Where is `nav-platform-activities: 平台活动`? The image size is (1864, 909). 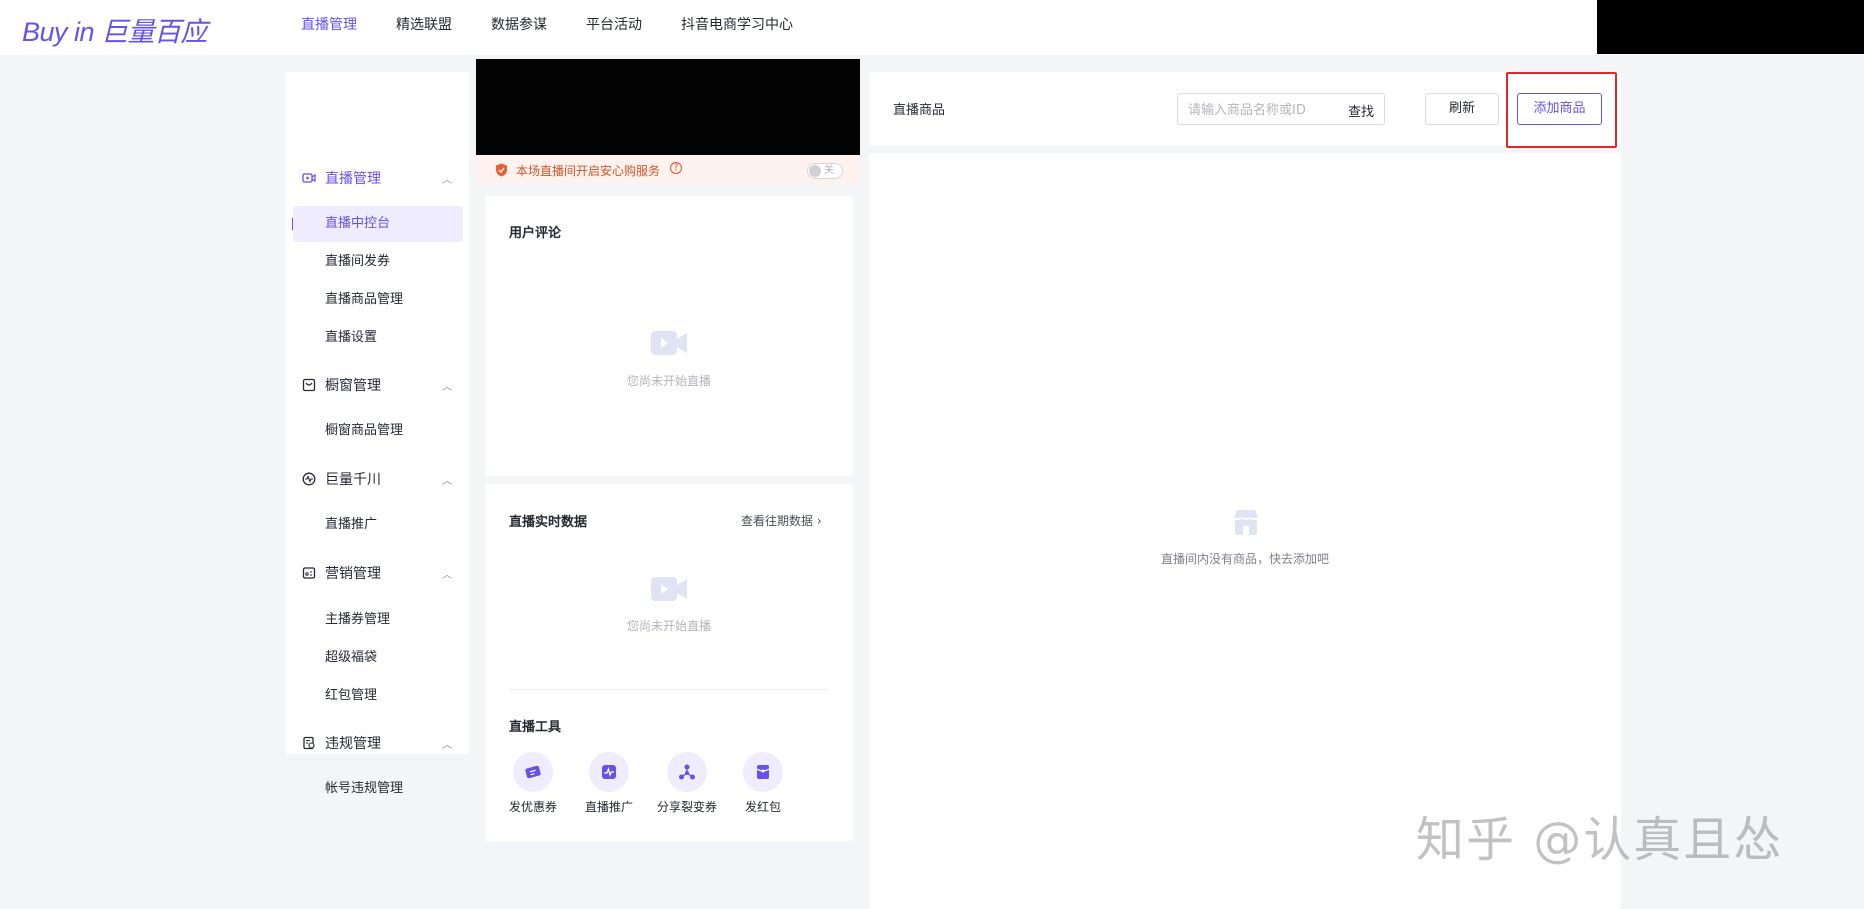
nav-platform-activities: 平台活动 is located at coordinates (614, 25).